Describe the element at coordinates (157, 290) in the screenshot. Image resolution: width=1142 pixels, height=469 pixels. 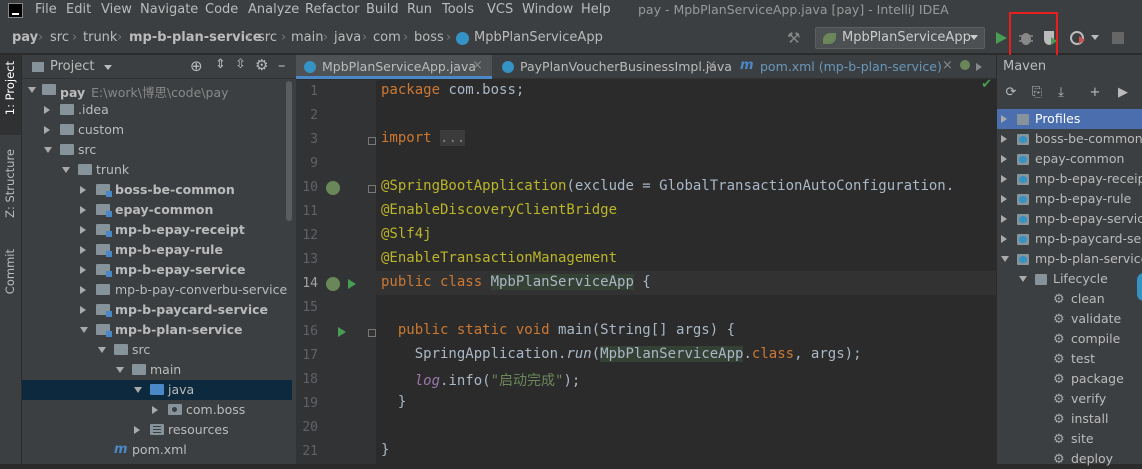
I see `tree-node-module: mp-b-pay-converbu-service` at that location.